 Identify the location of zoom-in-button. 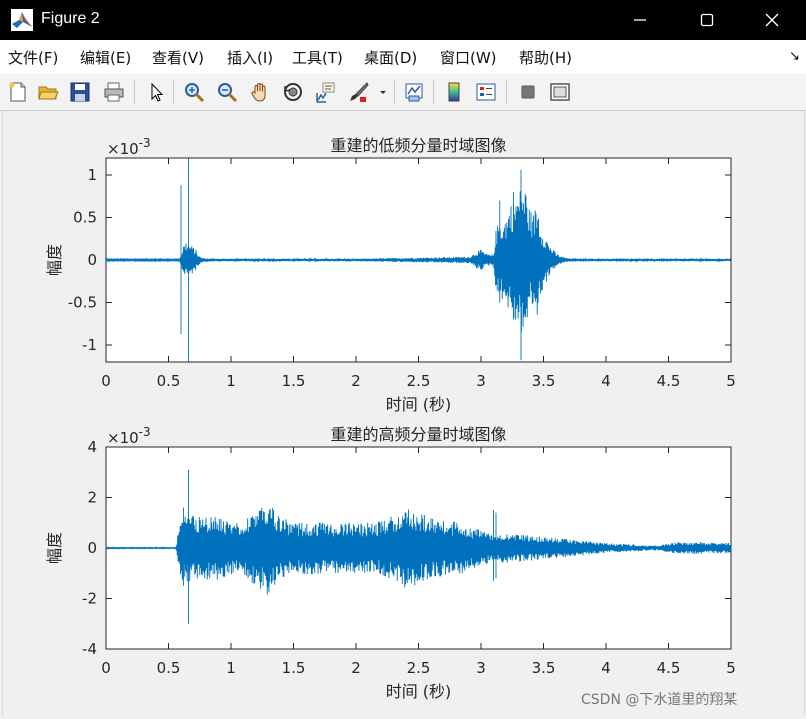
(194, 92).